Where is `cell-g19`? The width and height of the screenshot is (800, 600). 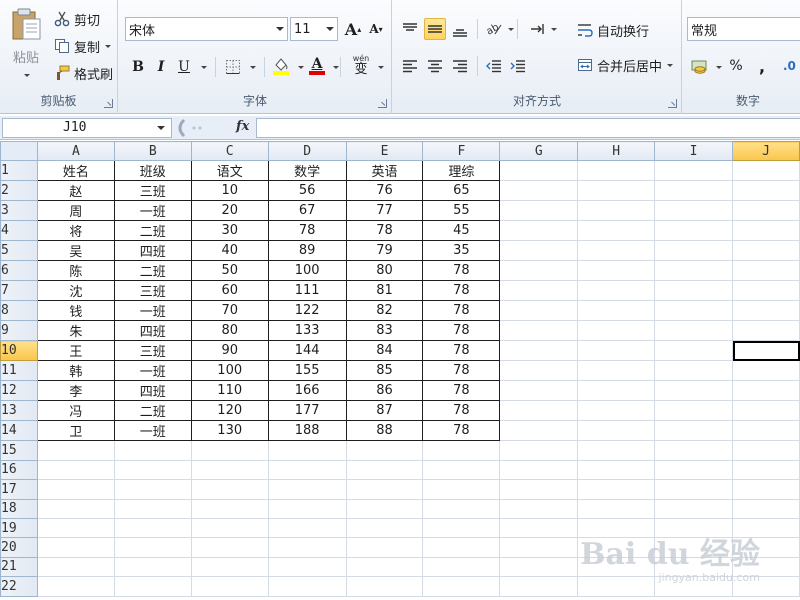
cell-g19 is located at coordinates (539, 528).